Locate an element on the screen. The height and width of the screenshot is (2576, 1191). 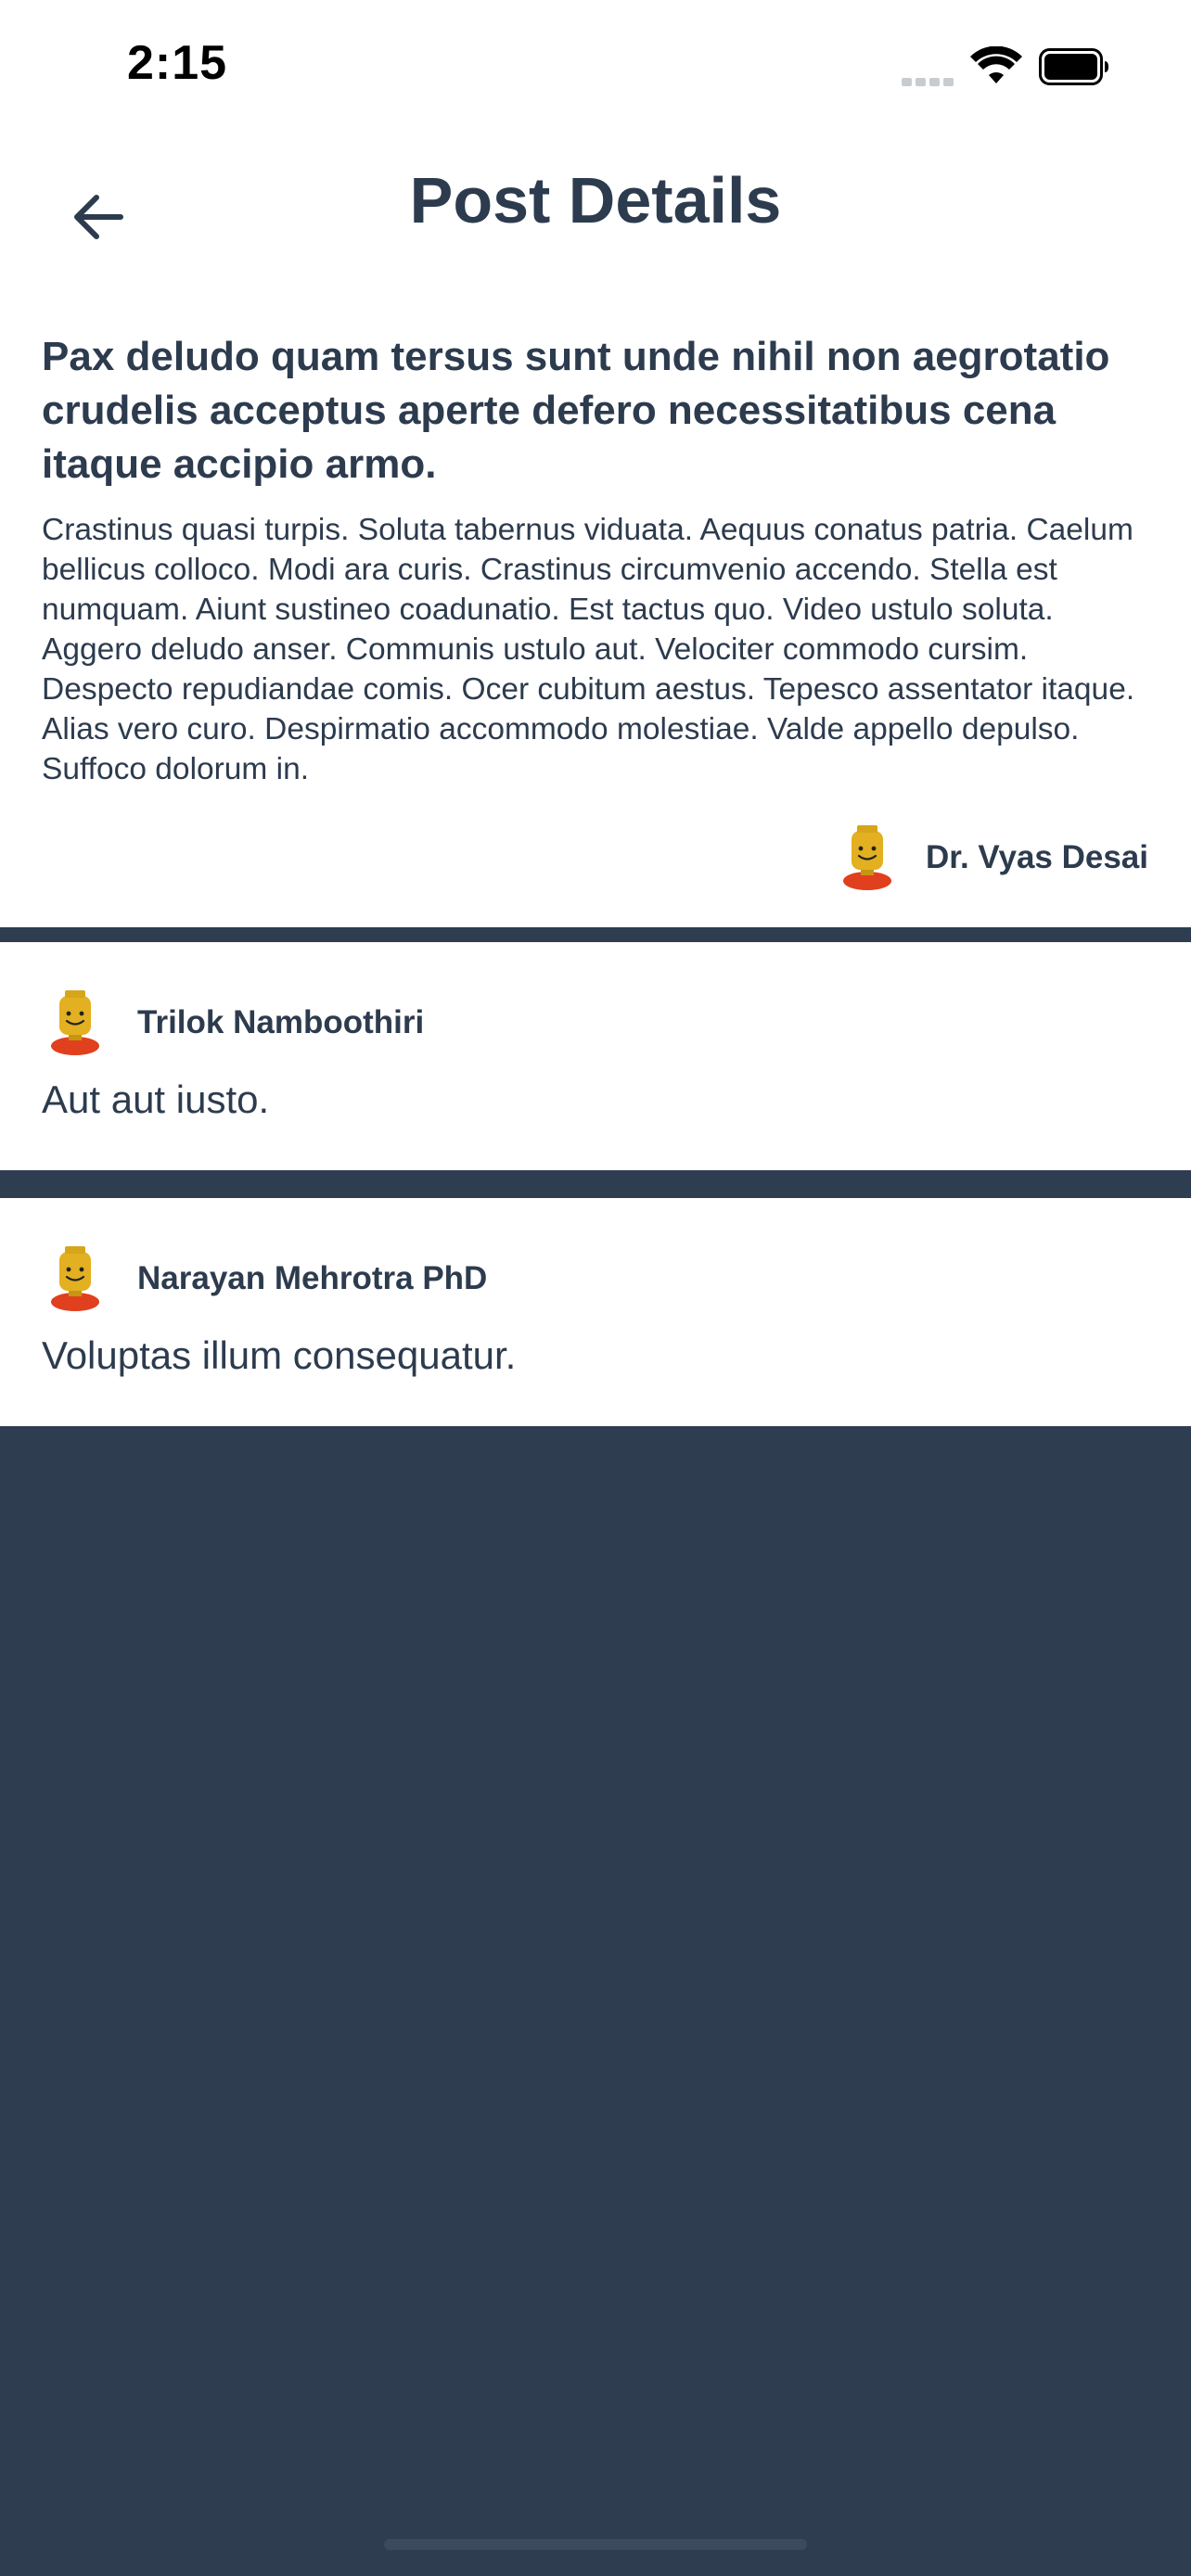
wifi-icon is located at coordinates (996, 64).